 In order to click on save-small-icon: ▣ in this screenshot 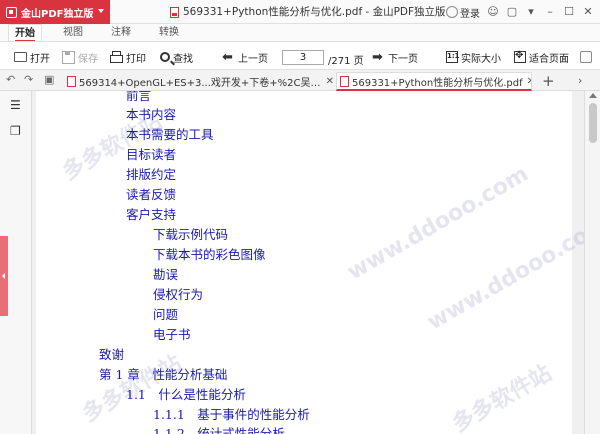, I will do `click(49, 80)`.